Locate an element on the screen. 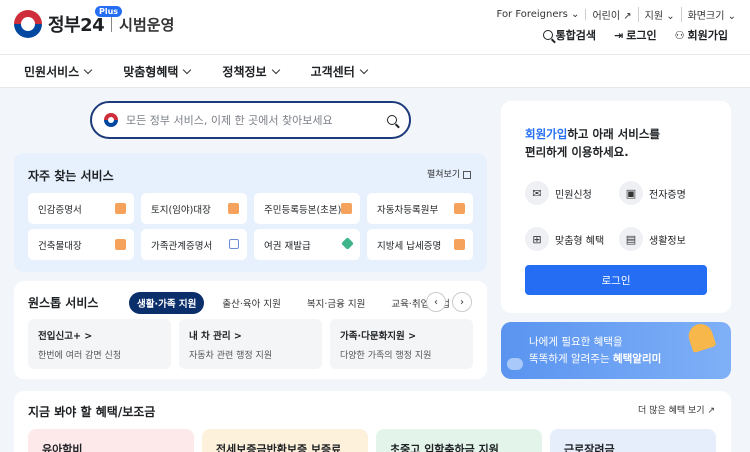 The image size is (750, 452). service-label: 가족관계증명서 is located at coordinates (182, 246).